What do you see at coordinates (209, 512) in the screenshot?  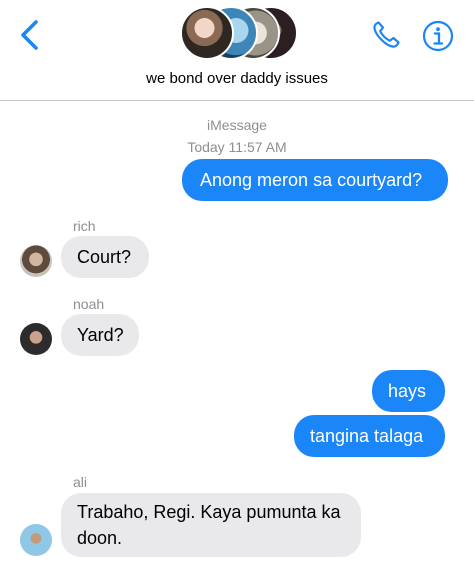 I see `message-text-line: Trabaho, Regi. Kaya pumunta ka` at bounding box center [209, 512].